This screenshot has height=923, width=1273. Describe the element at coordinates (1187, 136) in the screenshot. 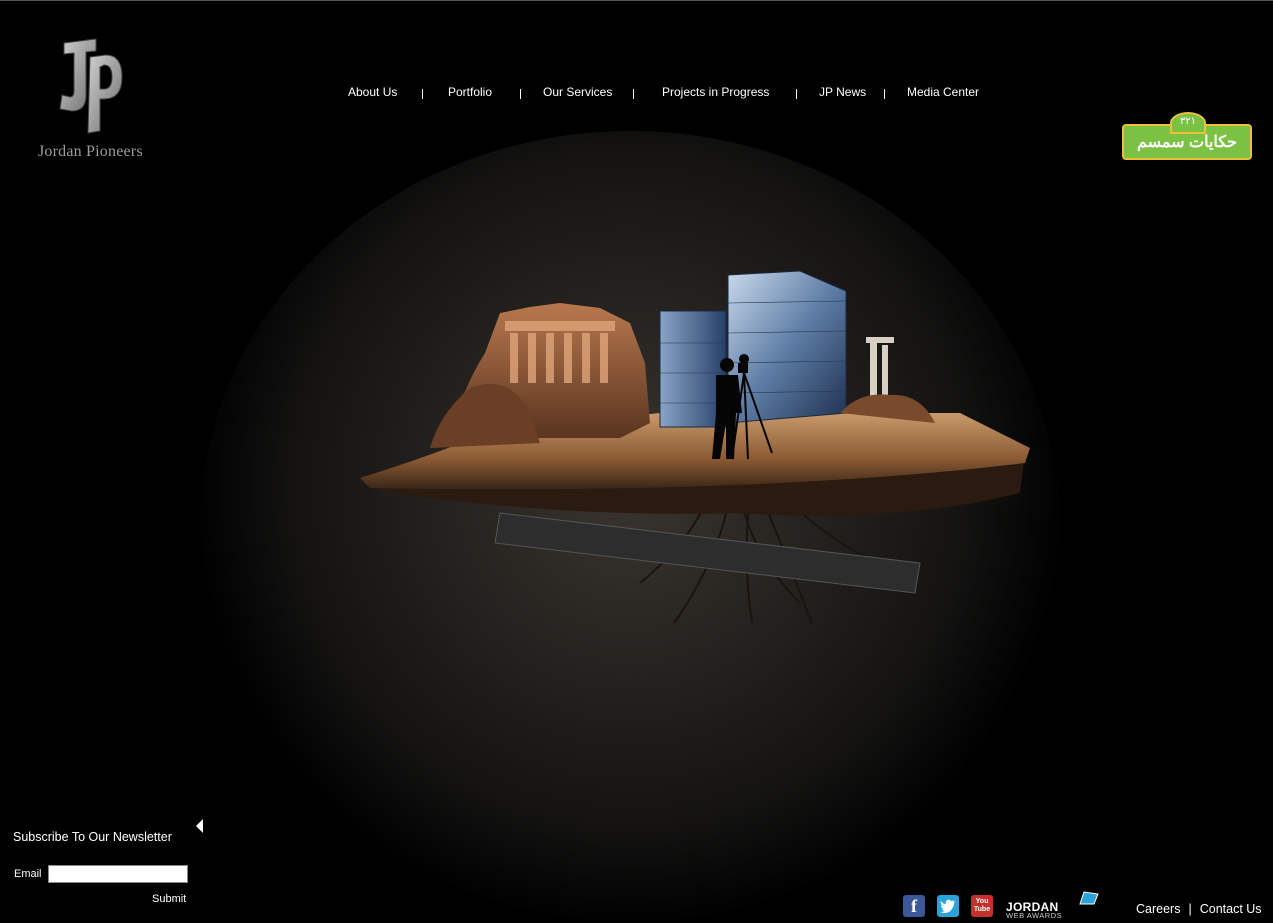

I see `sesame-stories-badge: حكايات سمسم ٣٢١` at that location.